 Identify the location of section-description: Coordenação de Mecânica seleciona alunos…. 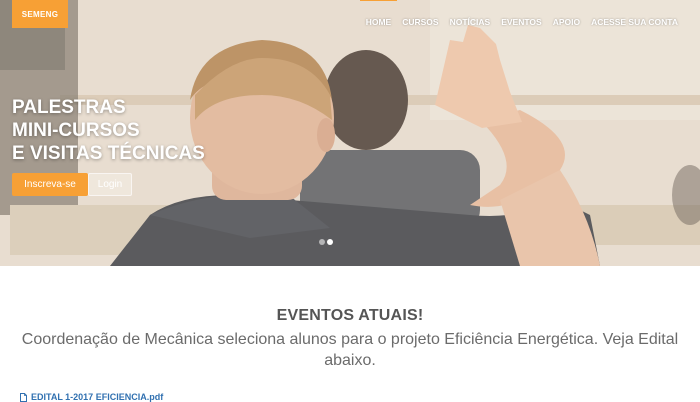
(350, 350).